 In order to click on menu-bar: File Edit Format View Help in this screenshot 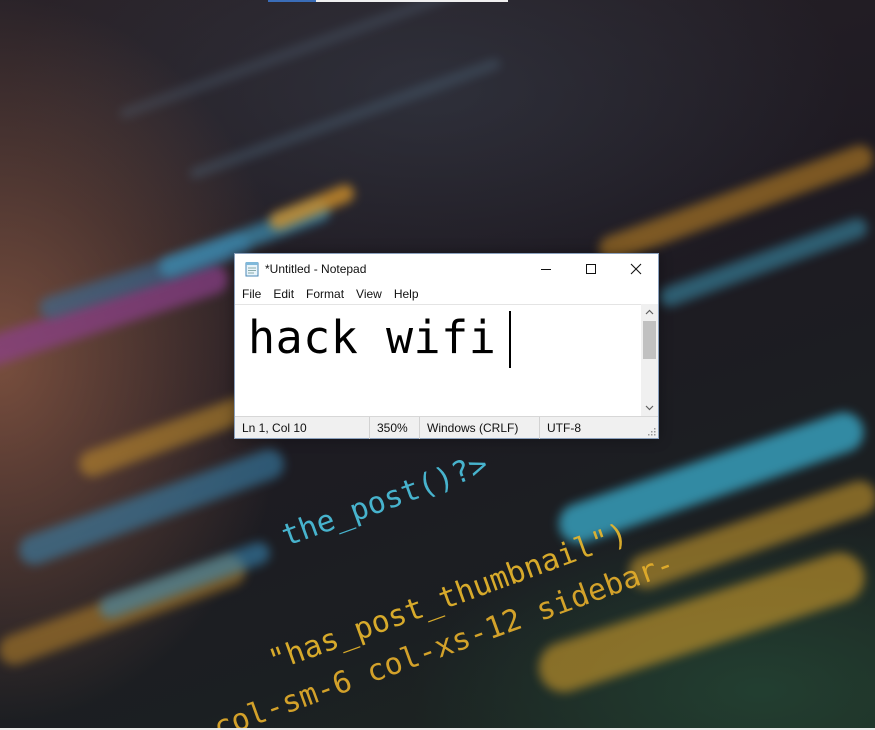, I will do `click(446, 294)`.